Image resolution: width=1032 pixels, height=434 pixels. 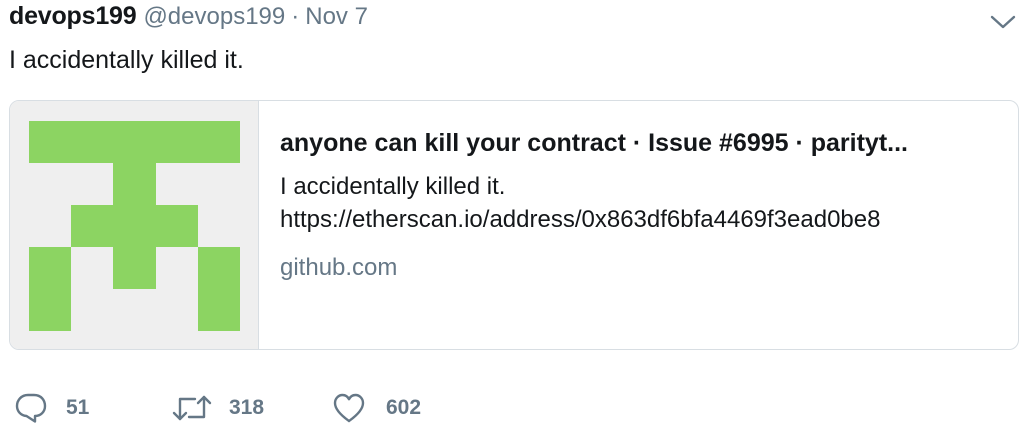 I want to click on retweet-button: 318, so click(x=217, y=408).